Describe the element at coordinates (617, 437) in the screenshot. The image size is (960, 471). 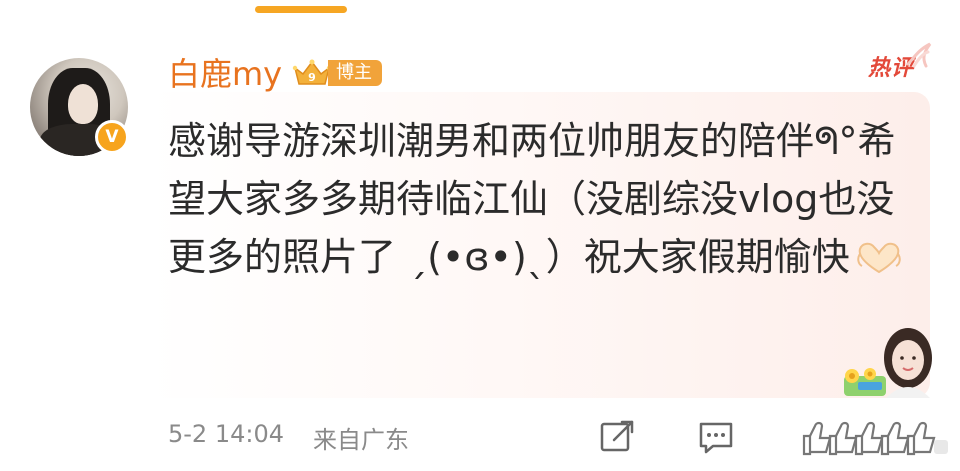
I see `share-icon` at that location.